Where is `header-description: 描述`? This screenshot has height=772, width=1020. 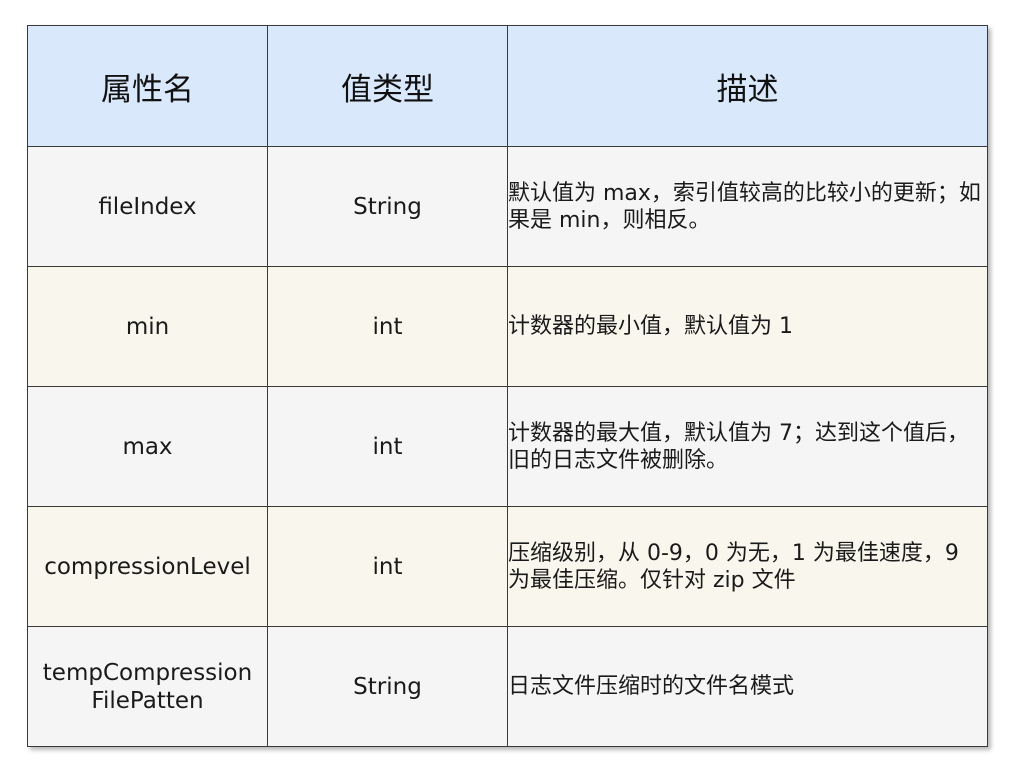 header-description: 描述 is located at coordinates (747, 86).